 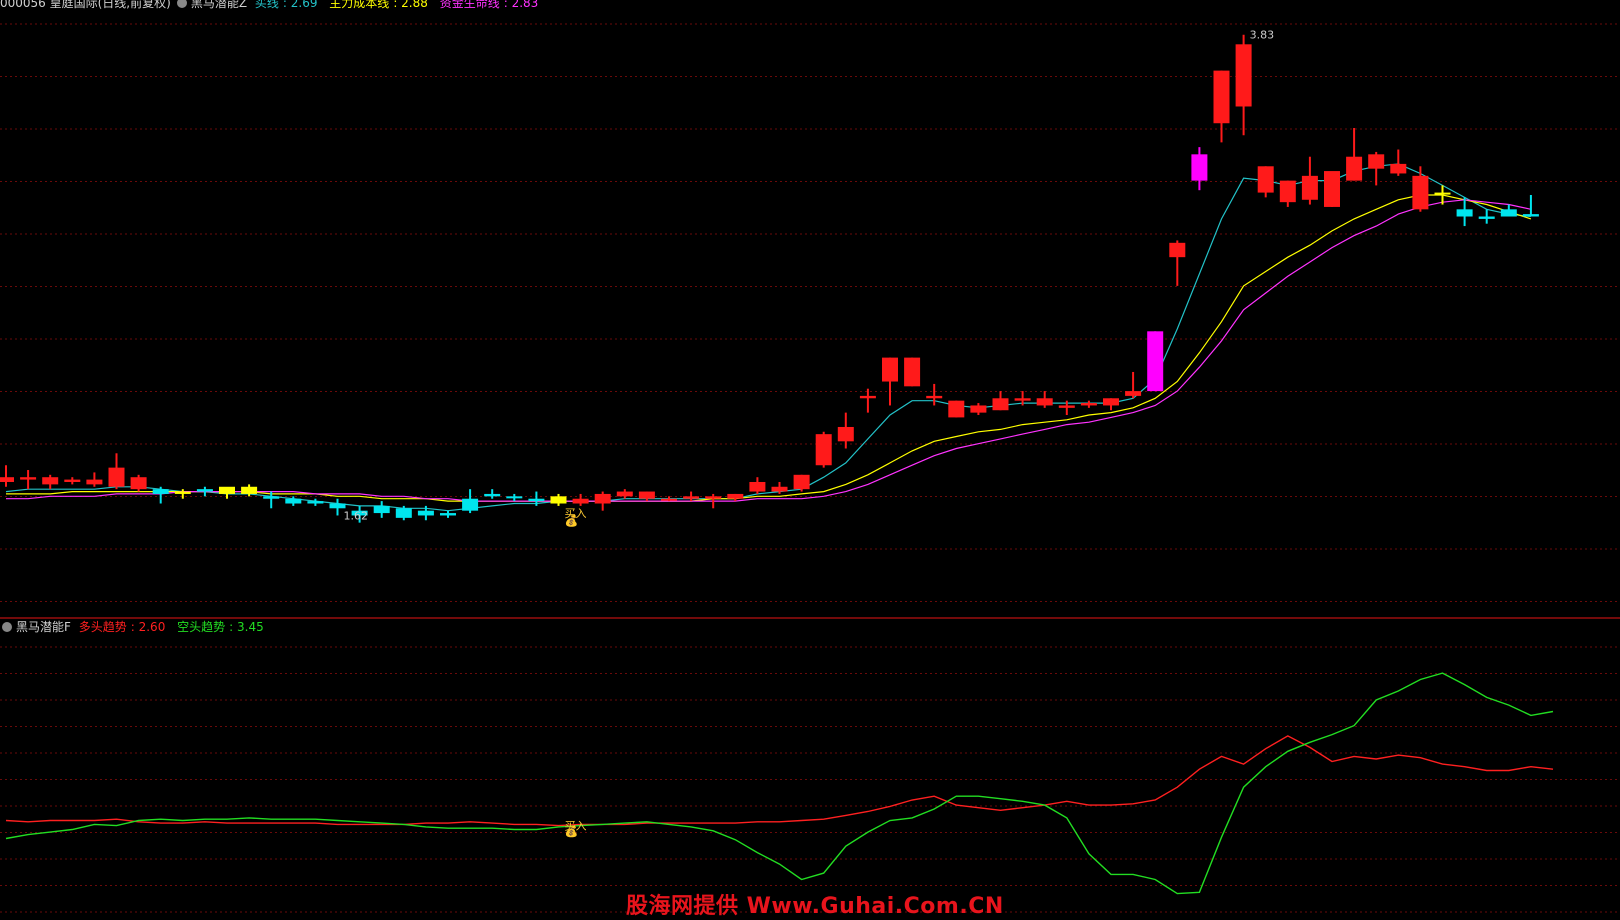 What do you see at coordinates (43, 627) in the screenshot?
I see `sub-indicator-name: 黑马潜能F` at bounding box center [43, 627].